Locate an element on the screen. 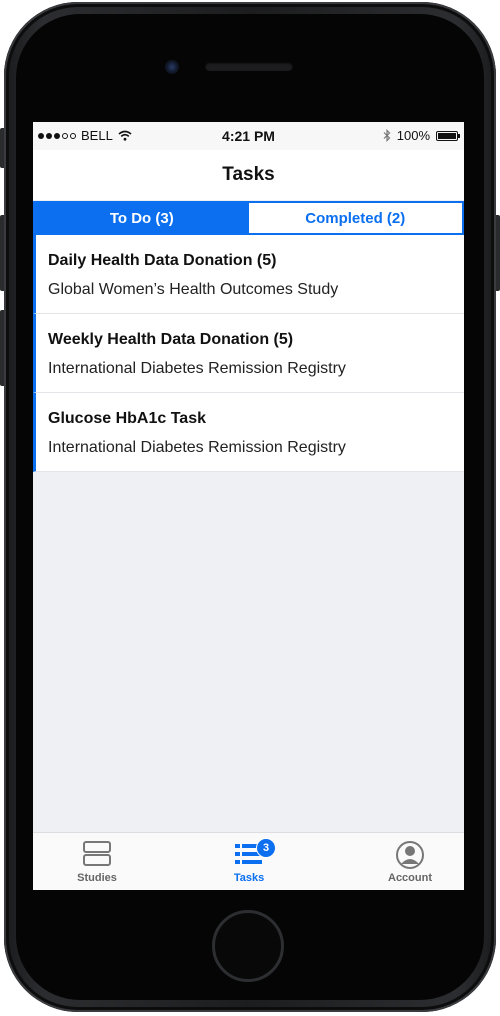  page-title: Tasks is located at coordinates (248, 174).